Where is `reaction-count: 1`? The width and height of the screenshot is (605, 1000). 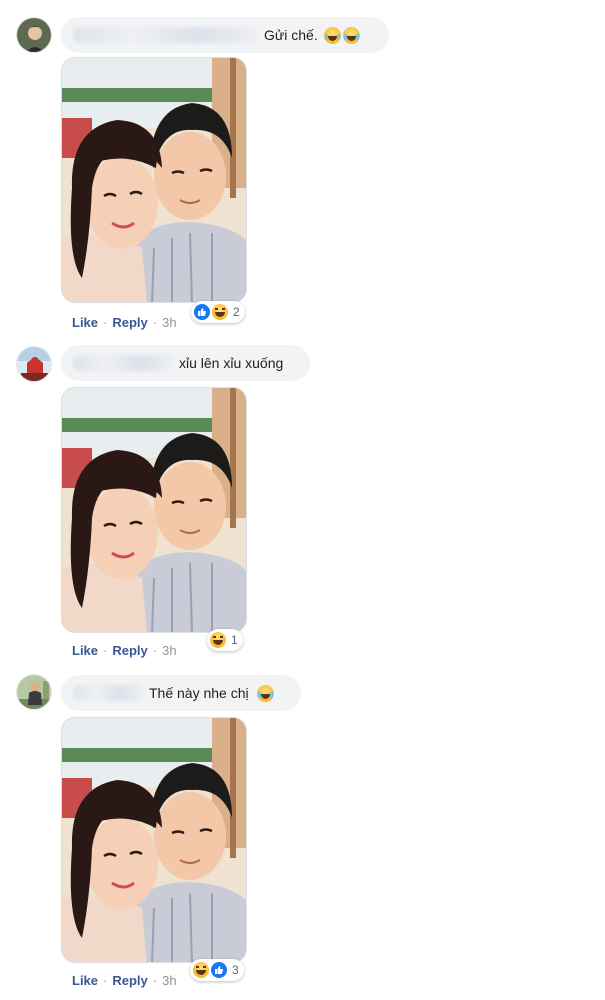 reaction-count: 1 is located at coordinates (234, 640).